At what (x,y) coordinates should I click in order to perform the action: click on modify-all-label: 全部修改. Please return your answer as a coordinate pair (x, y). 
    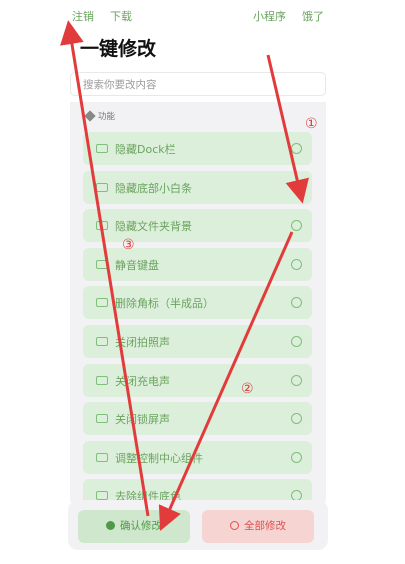
    Looking at the image, I should click on (265, 526).